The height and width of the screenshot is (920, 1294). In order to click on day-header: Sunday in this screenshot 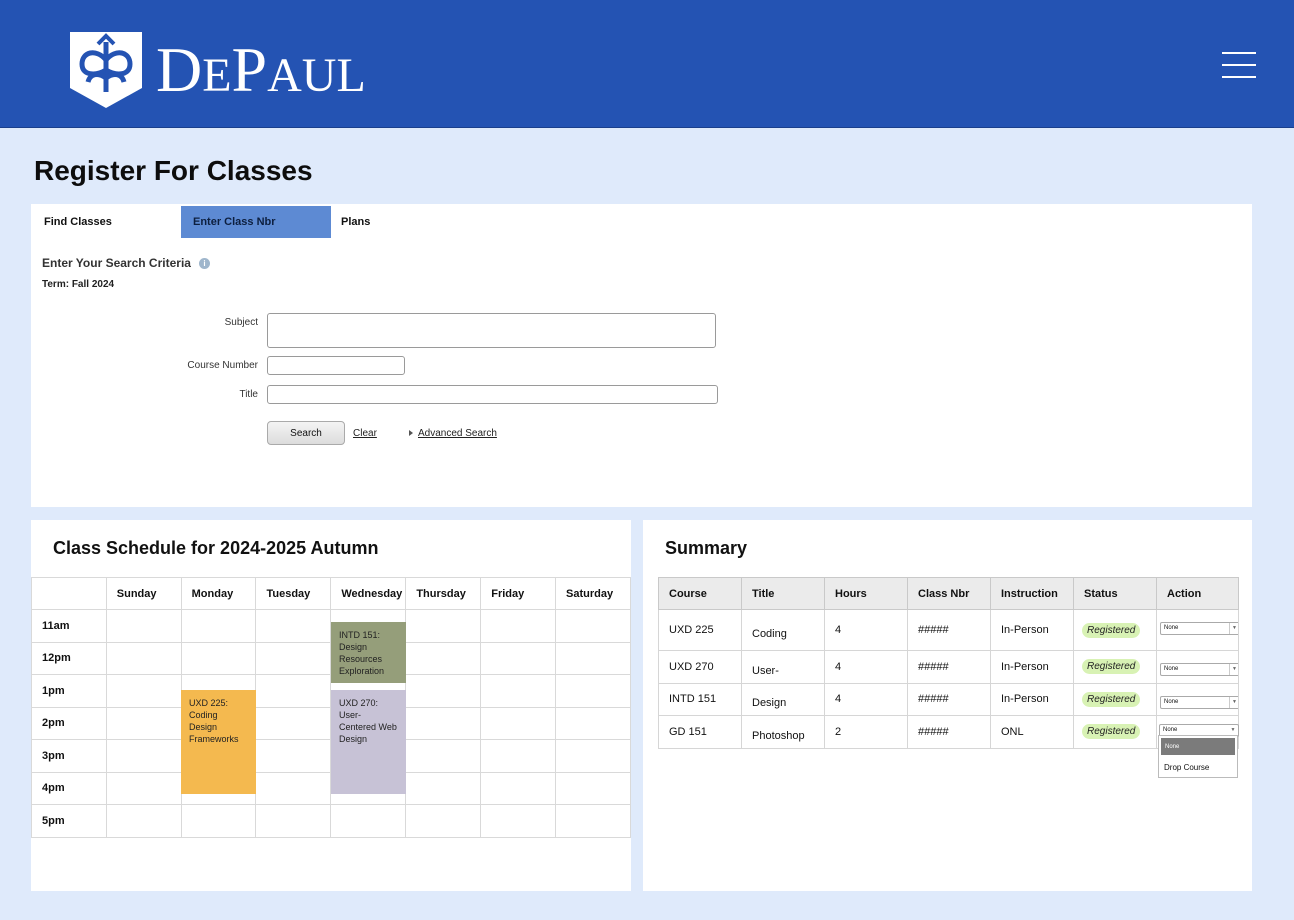, I will do `click(143, 593)`.